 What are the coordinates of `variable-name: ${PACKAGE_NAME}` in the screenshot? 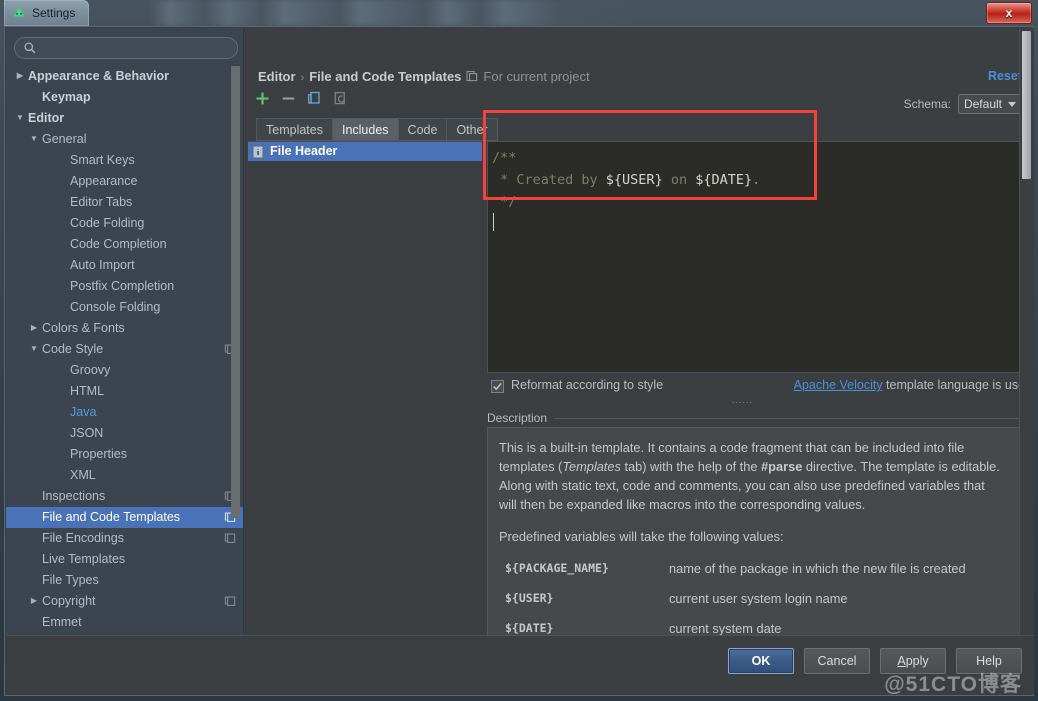 It's located at (557, 568).